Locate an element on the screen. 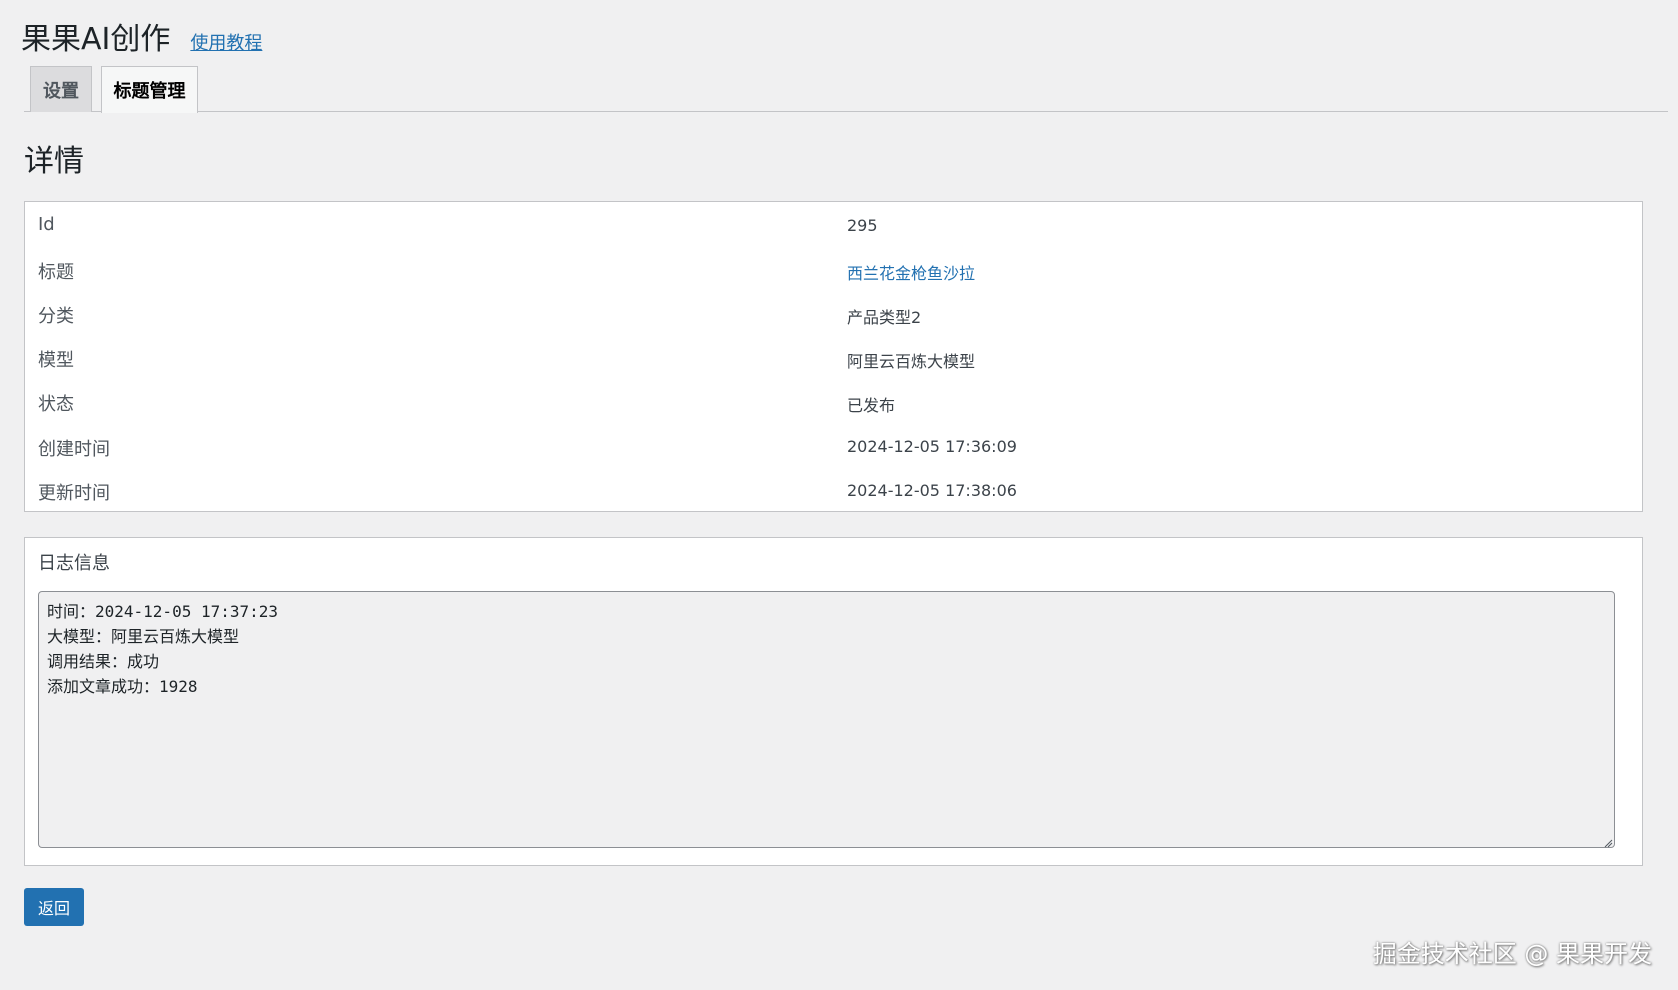 This screenshot has height=990, width=1678. detail-row-id: Id 295 is located at coordinates (833, 224).